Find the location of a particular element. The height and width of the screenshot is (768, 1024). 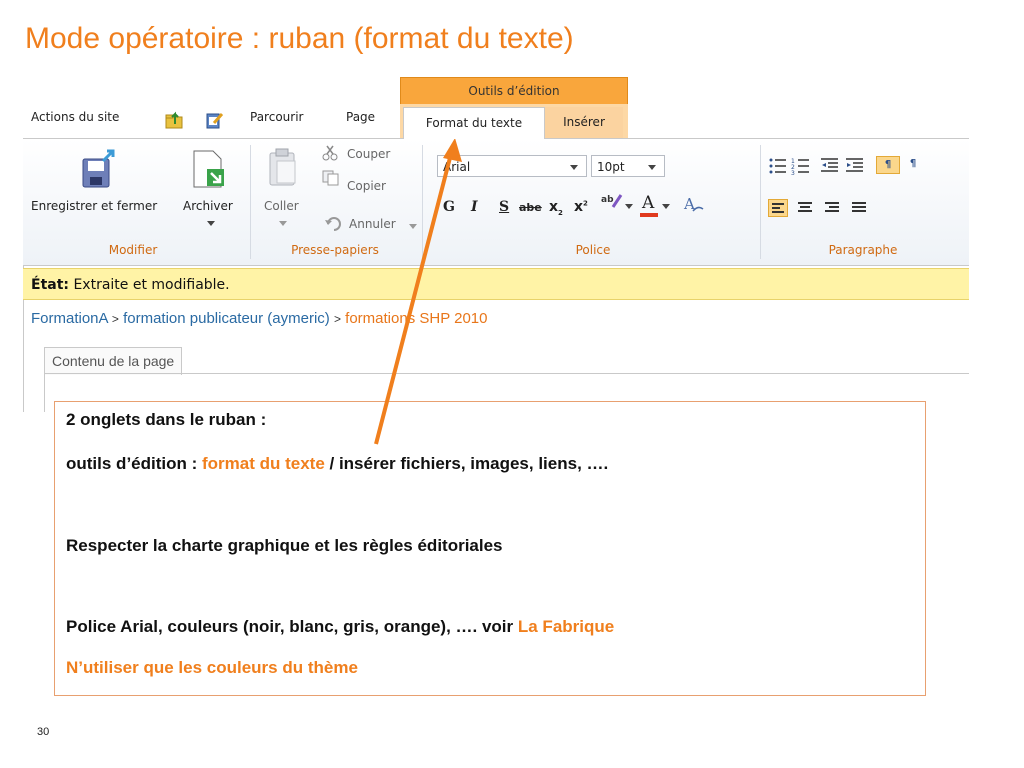

font-family-select: Arial is located at coordinates (512, 166).